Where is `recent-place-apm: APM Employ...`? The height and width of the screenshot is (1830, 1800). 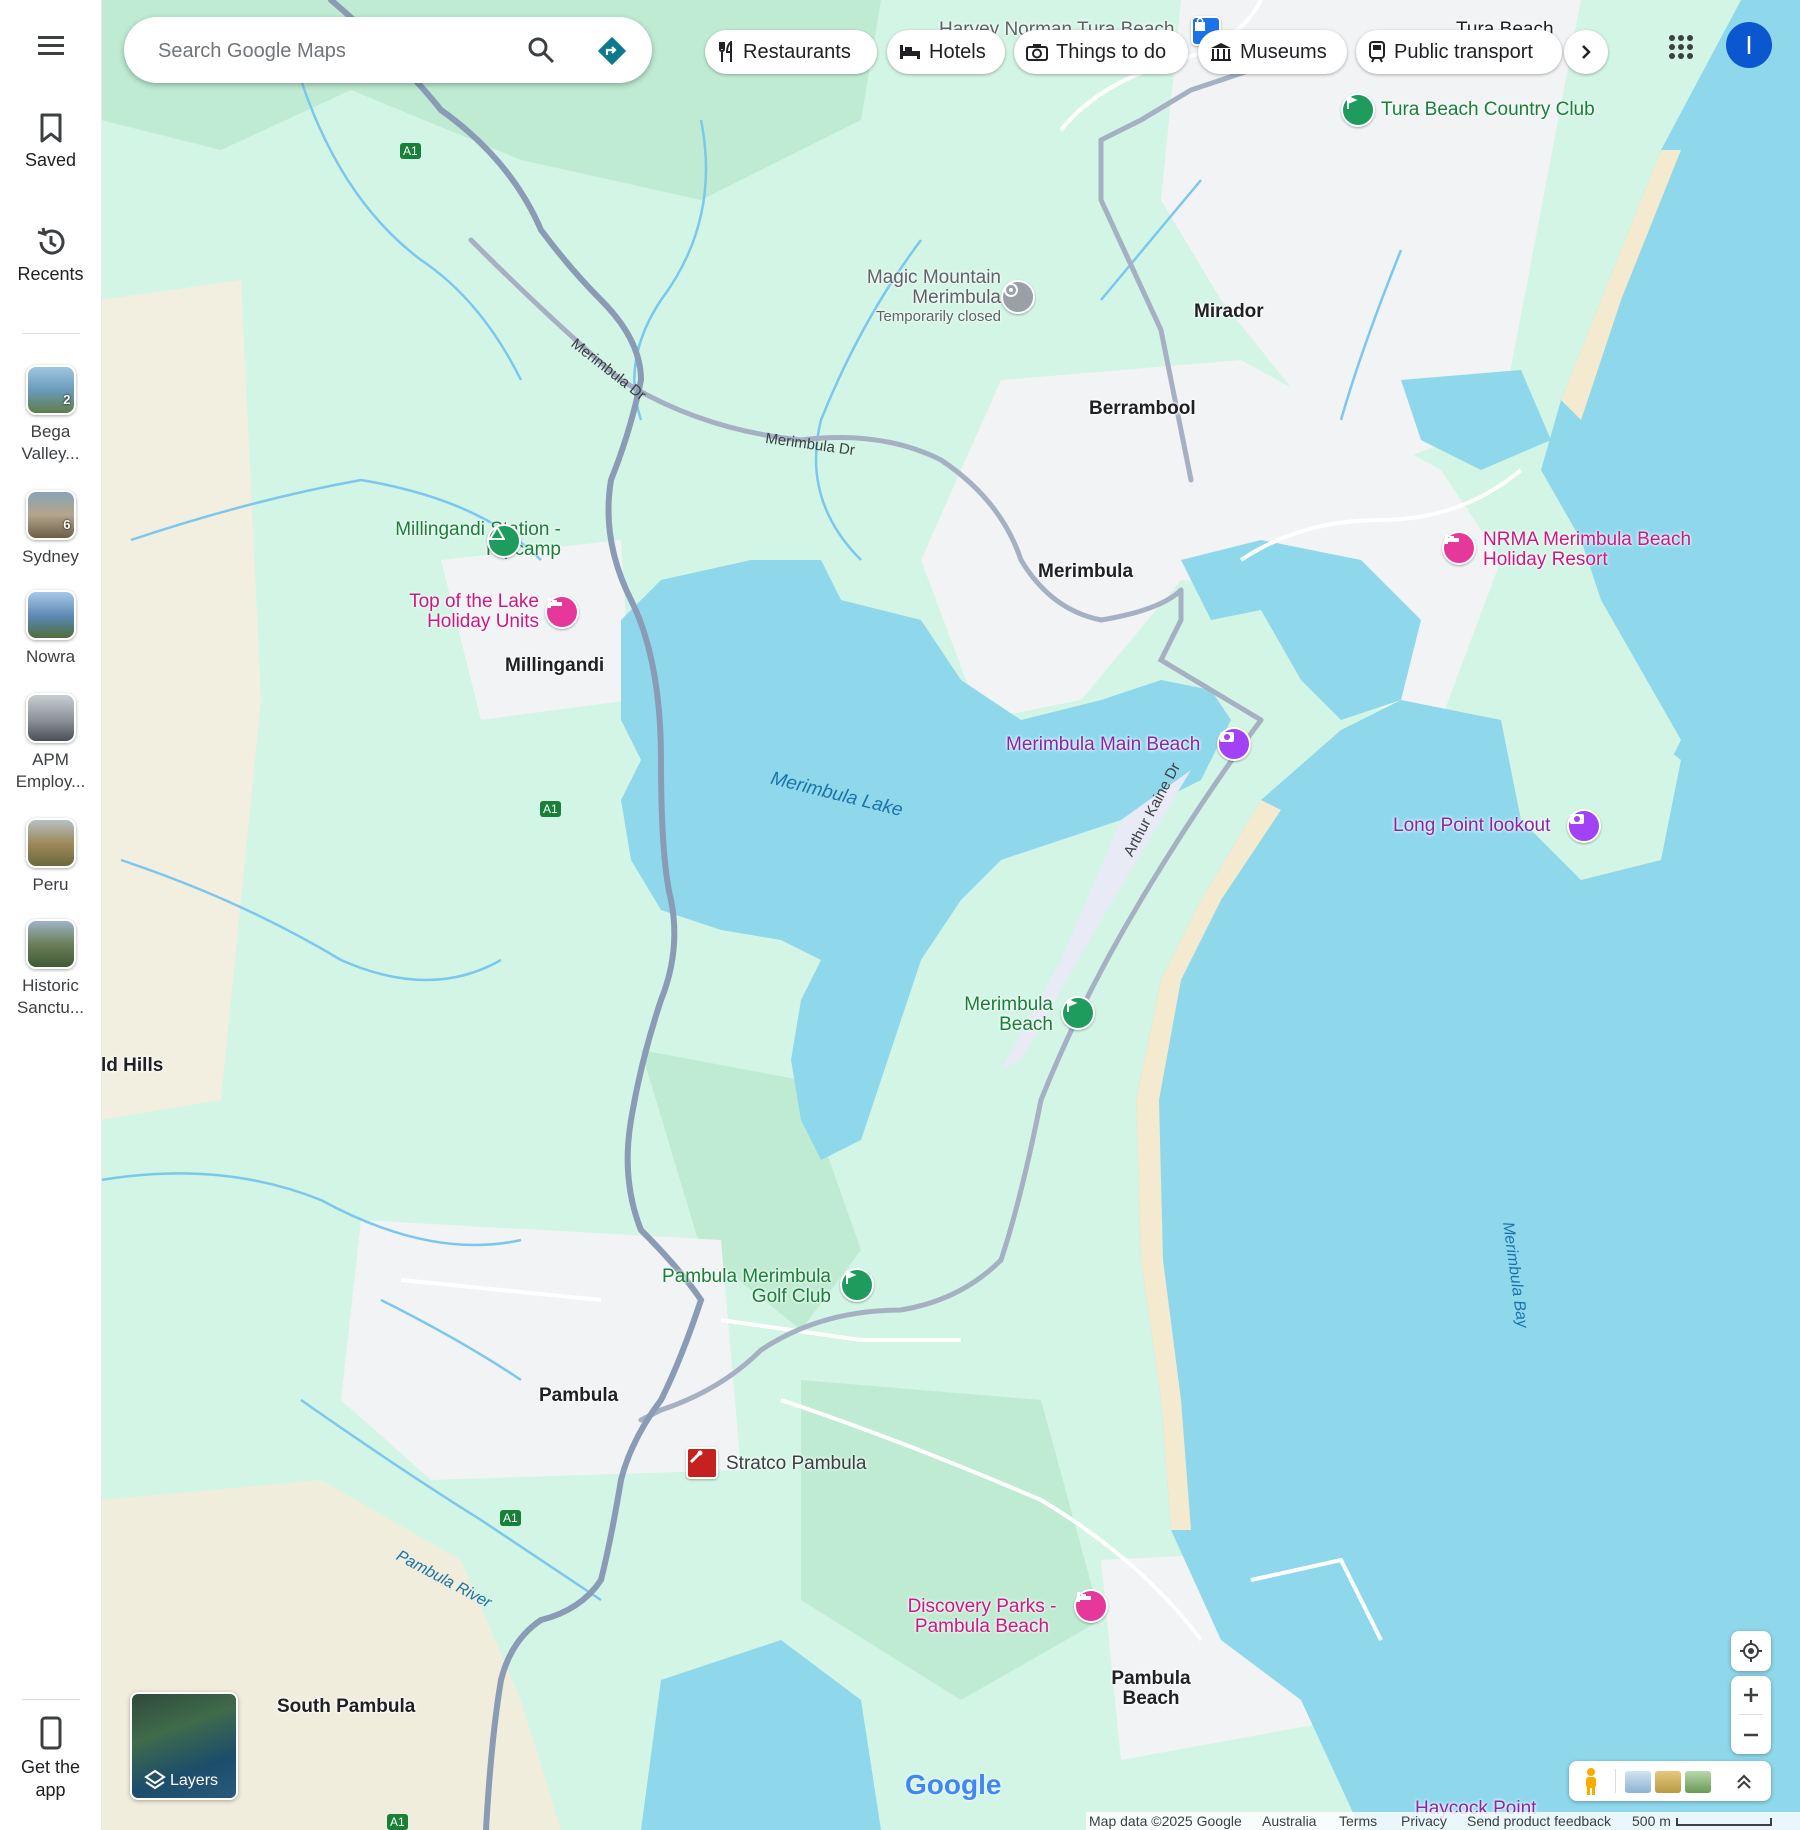
recent-place-apm: APM Employ... is located at coordinates (50, 743).